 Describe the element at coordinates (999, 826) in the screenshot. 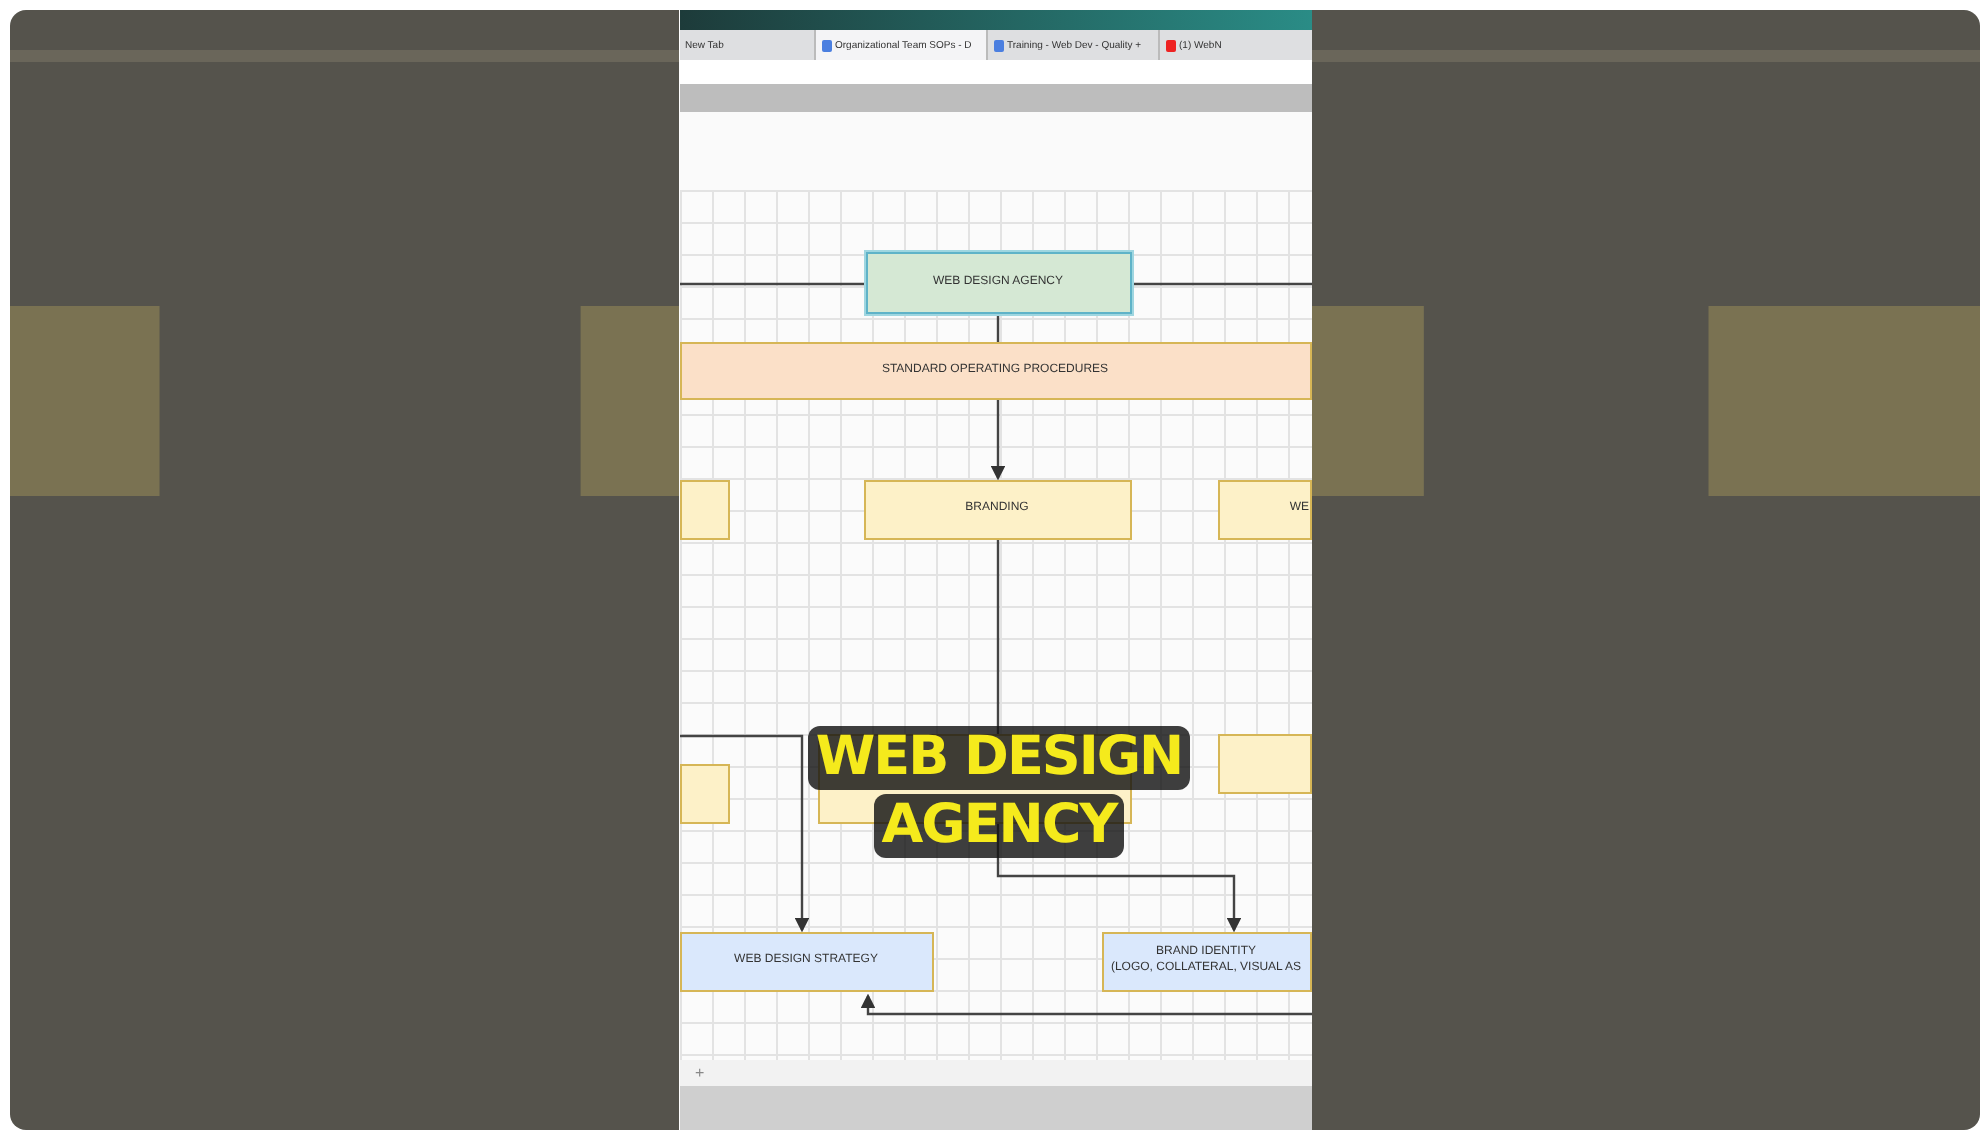

I see `caption-text: AGENCY` at that location.